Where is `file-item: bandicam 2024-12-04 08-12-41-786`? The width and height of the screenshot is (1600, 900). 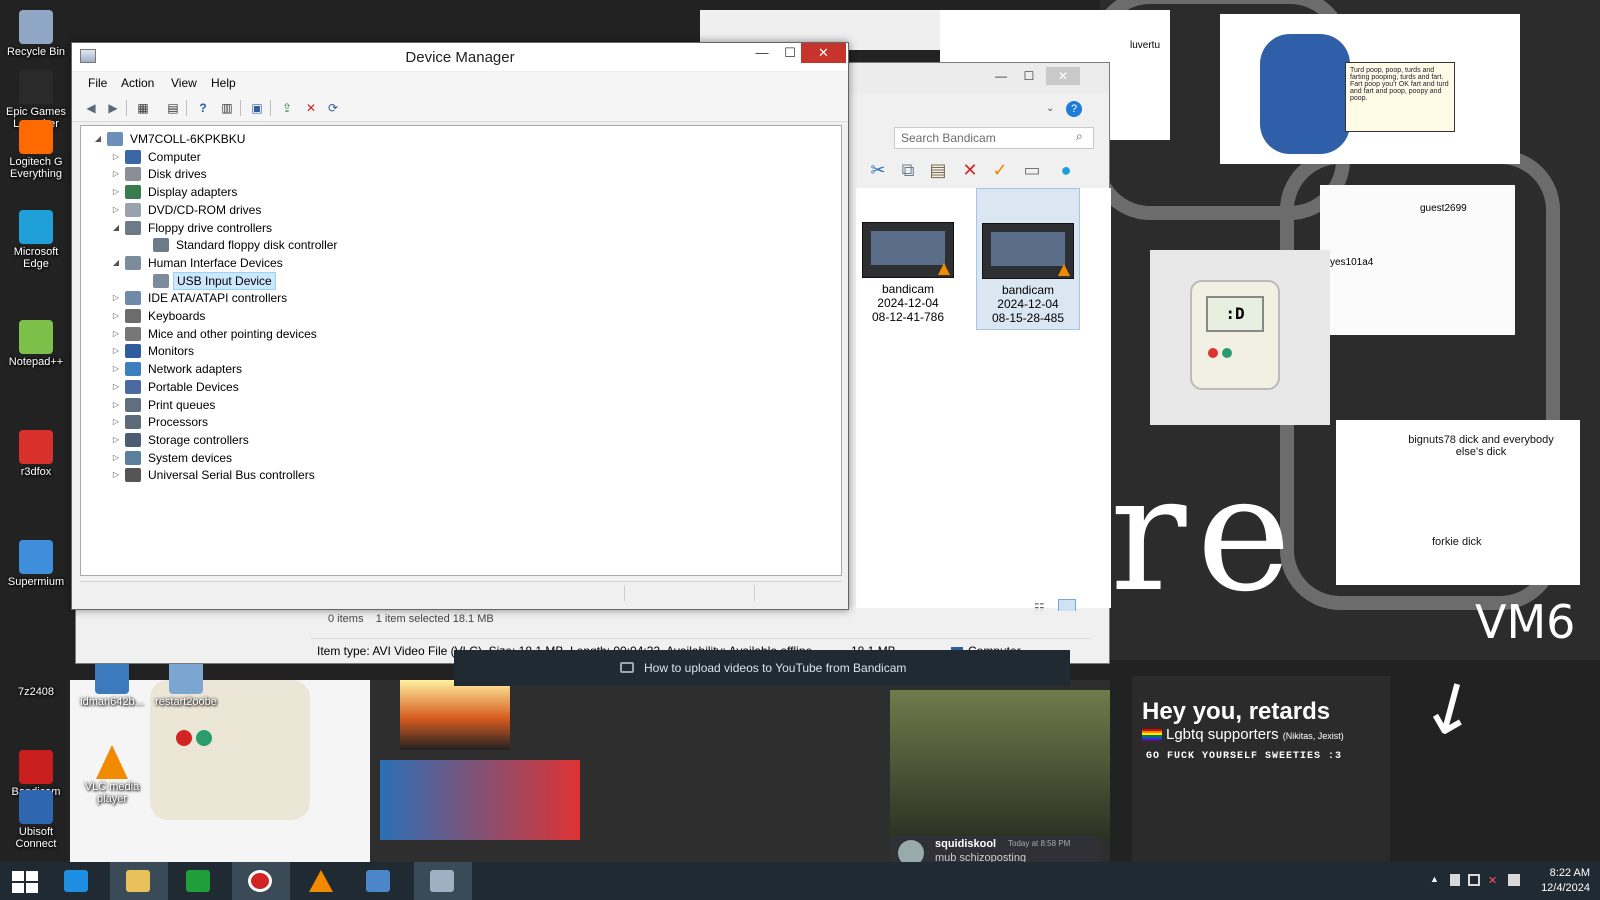 file-item: bandicam 2024-12-04 08-12-41-786 is located at coordinates (908, 259).